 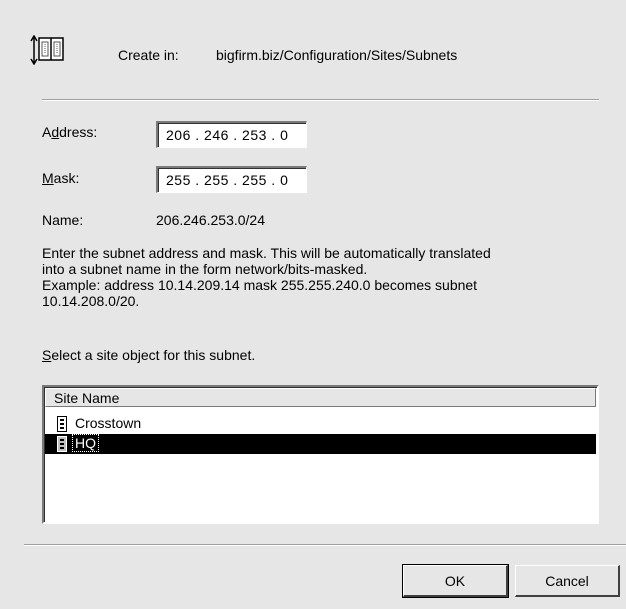 I want to click on list-item-label: Crosstown, so click(x=108, y=423).